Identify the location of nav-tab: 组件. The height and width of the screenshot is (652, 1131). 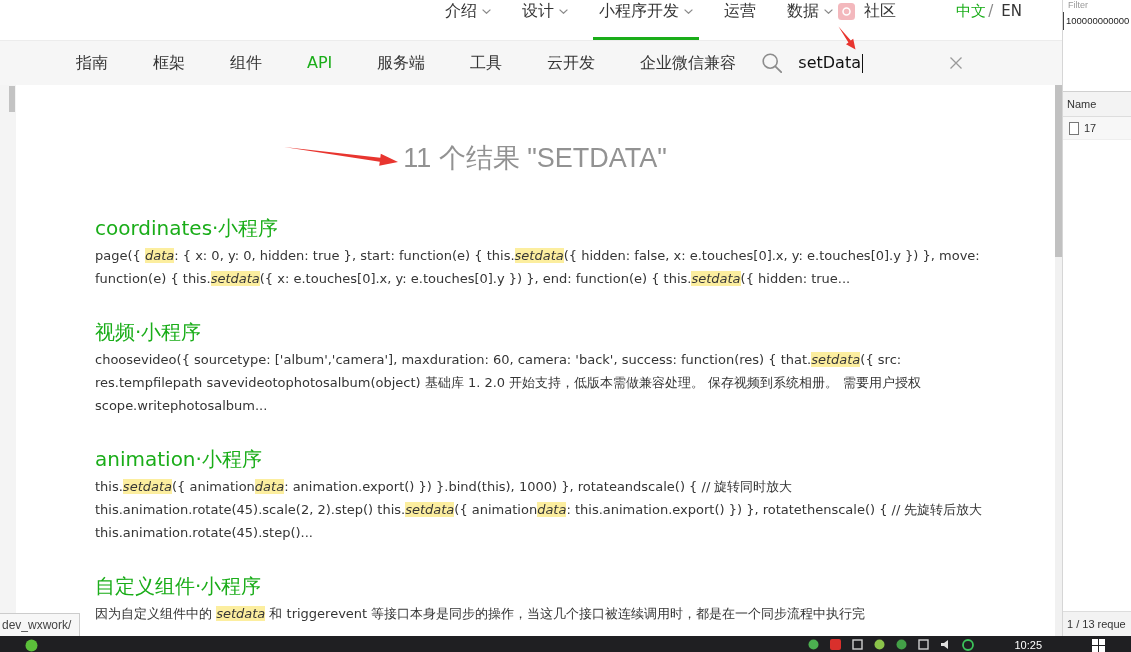
(246, 63).